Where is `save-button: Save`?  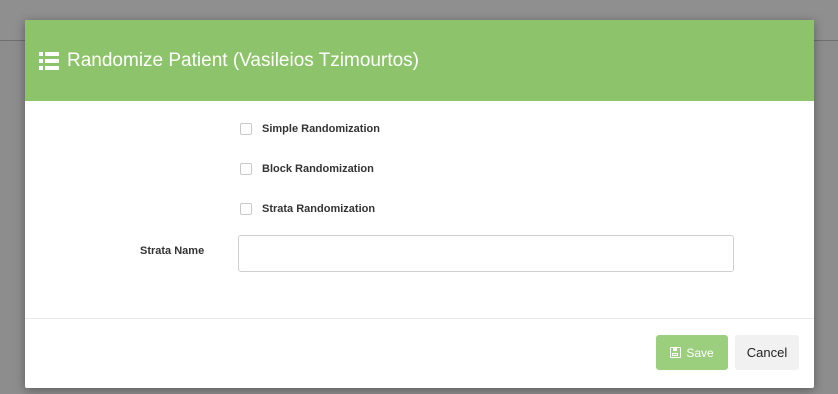 save-button: Save is located at coordinates (692, 352).